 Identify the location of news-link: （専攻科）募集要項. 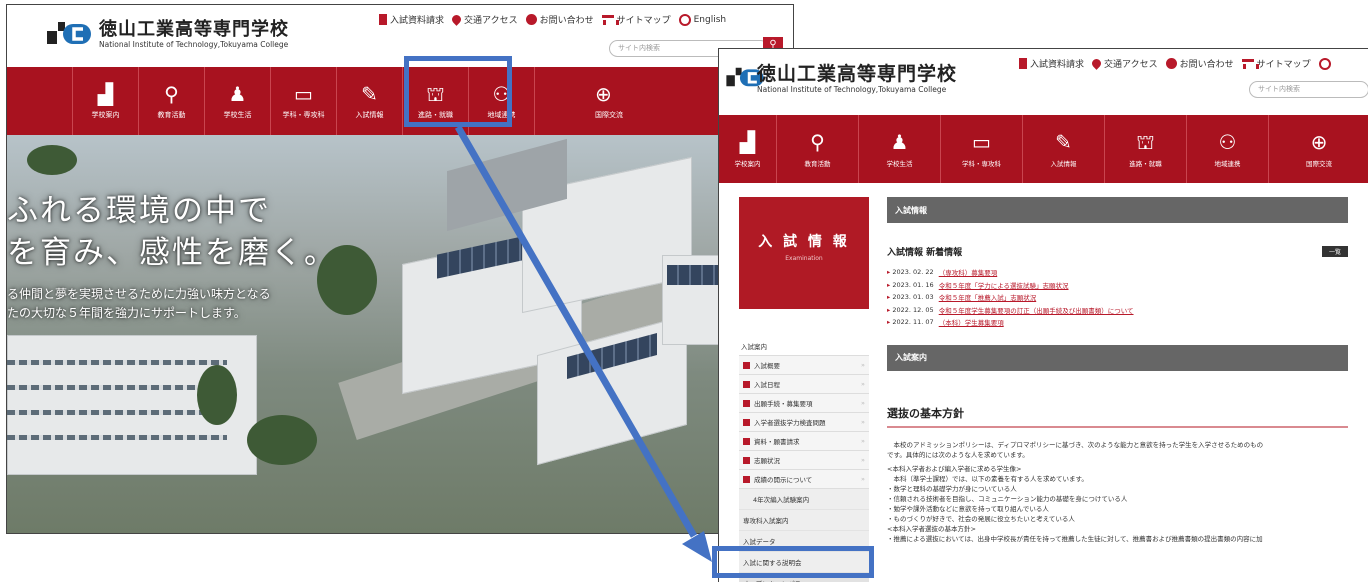
(968, 272).